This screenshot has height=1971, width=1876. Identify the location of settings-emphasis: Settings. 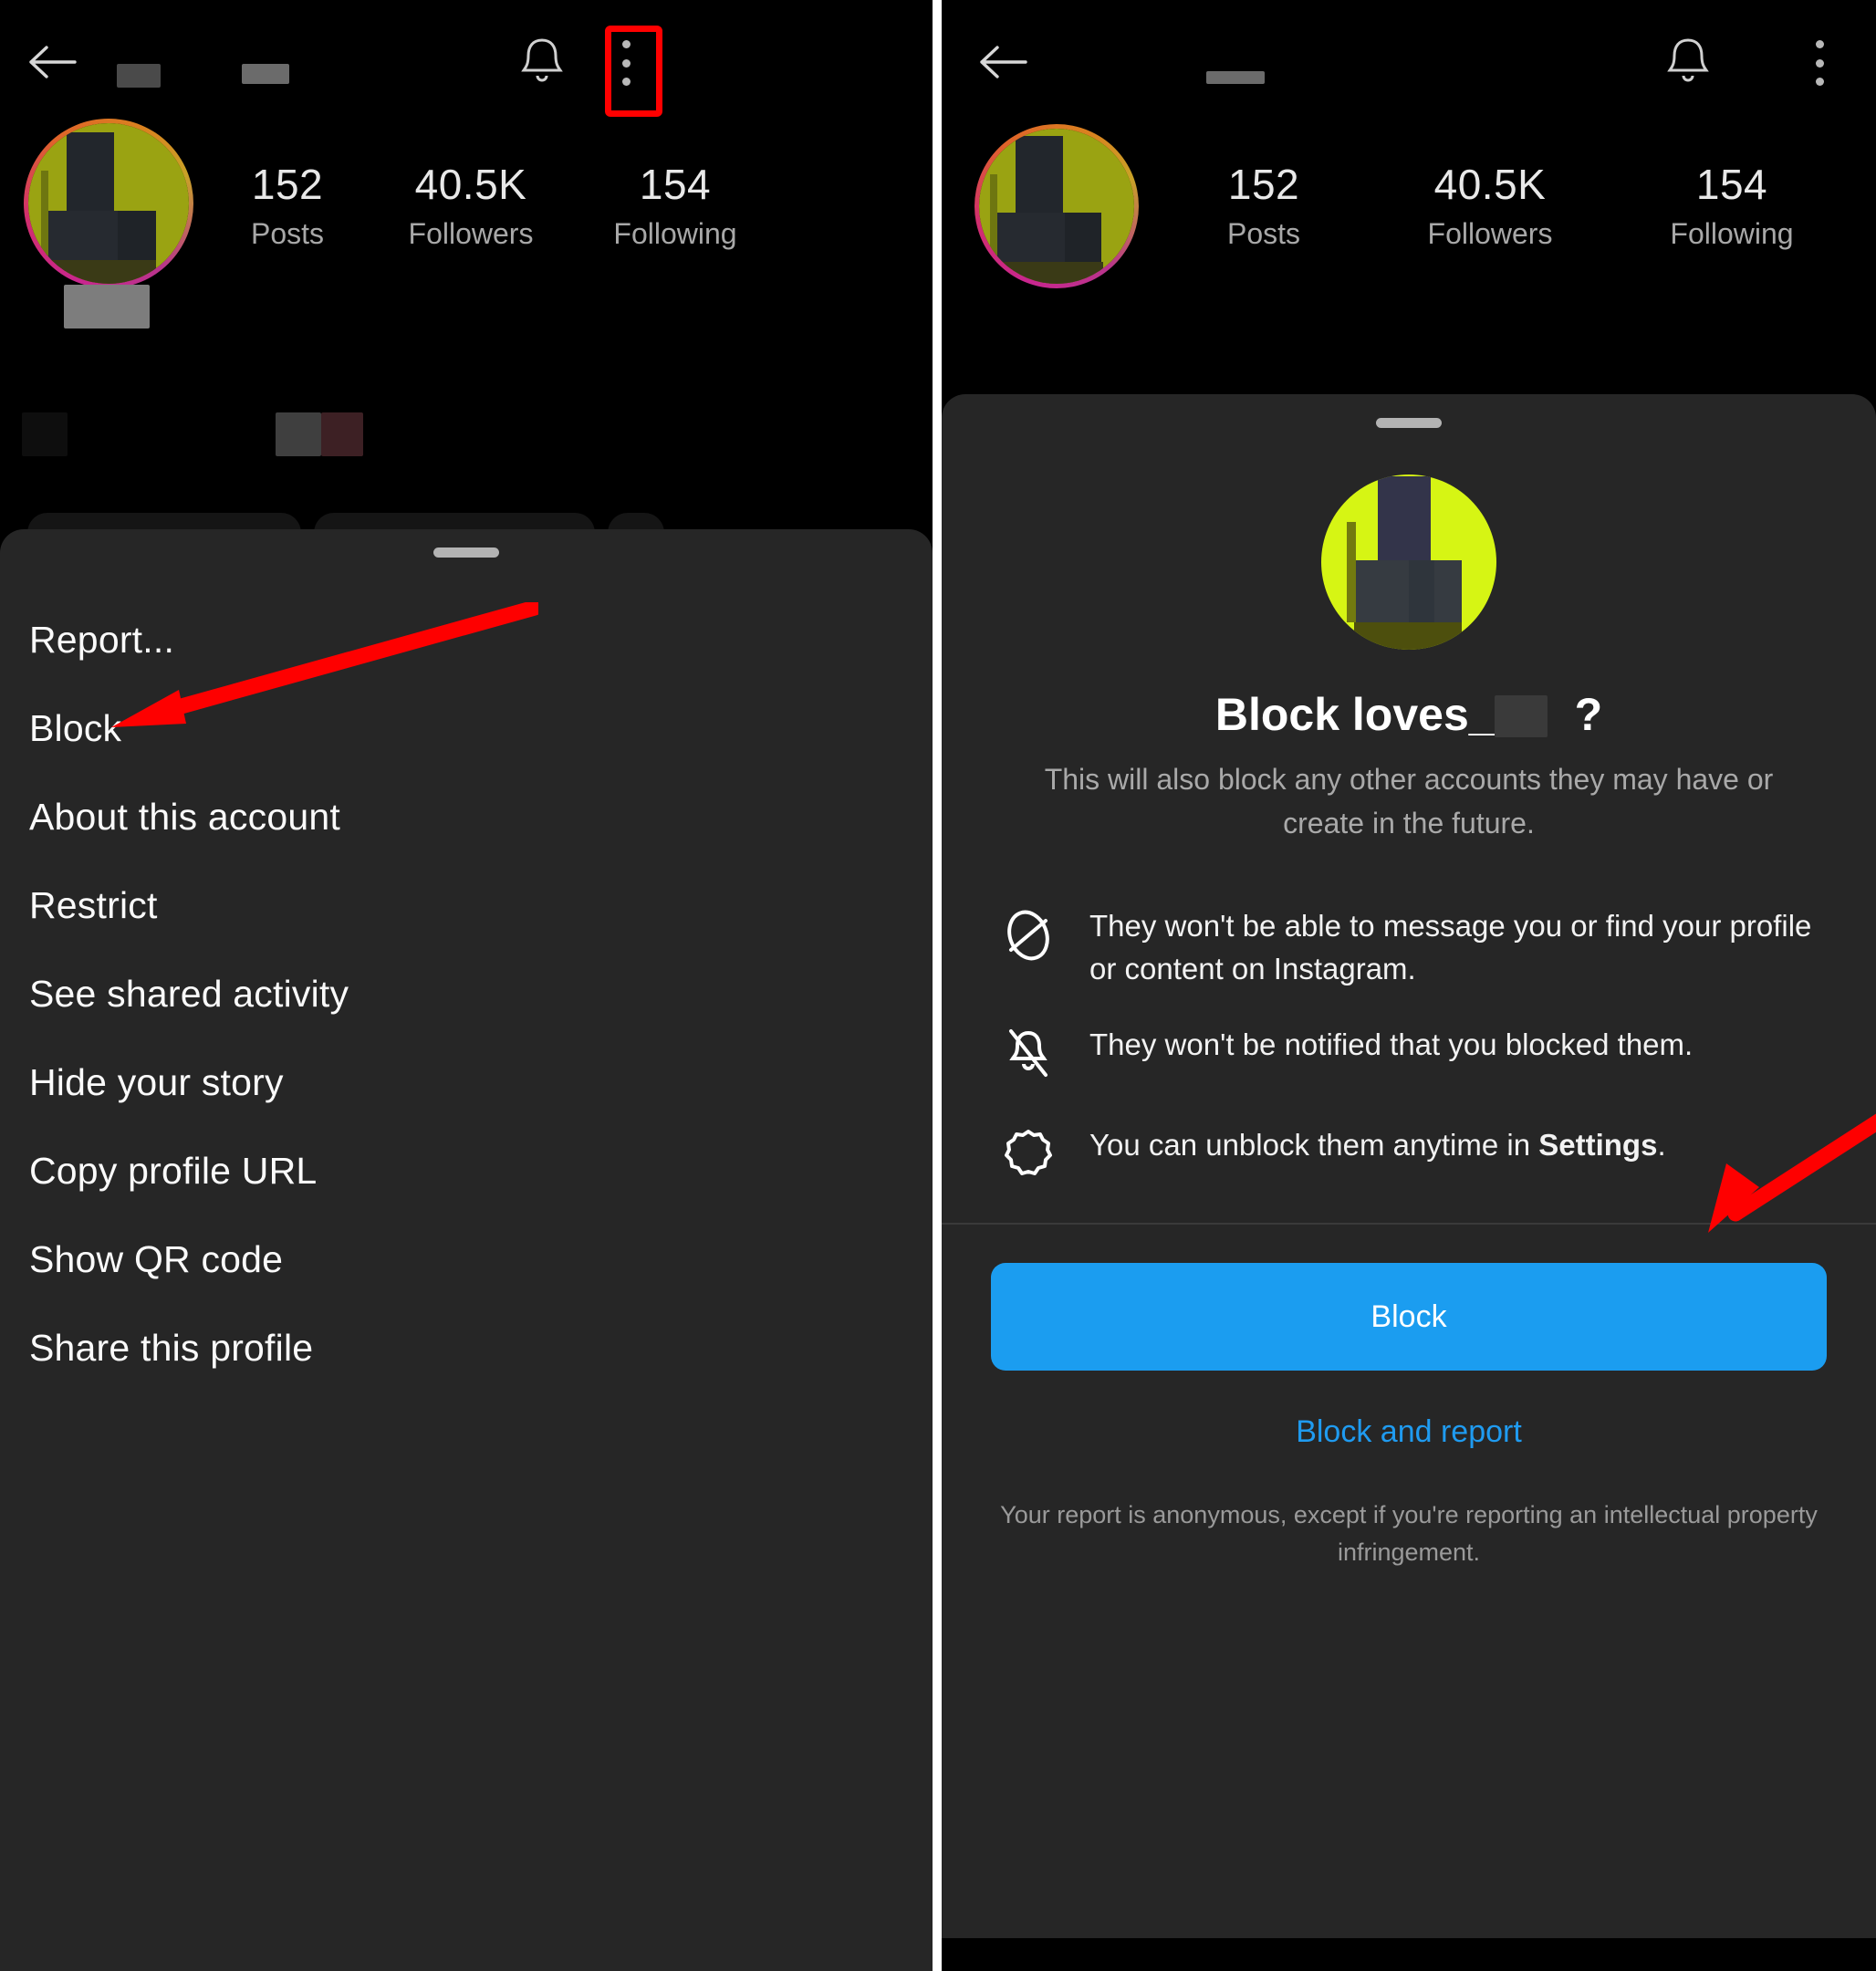
(1598, 1145).